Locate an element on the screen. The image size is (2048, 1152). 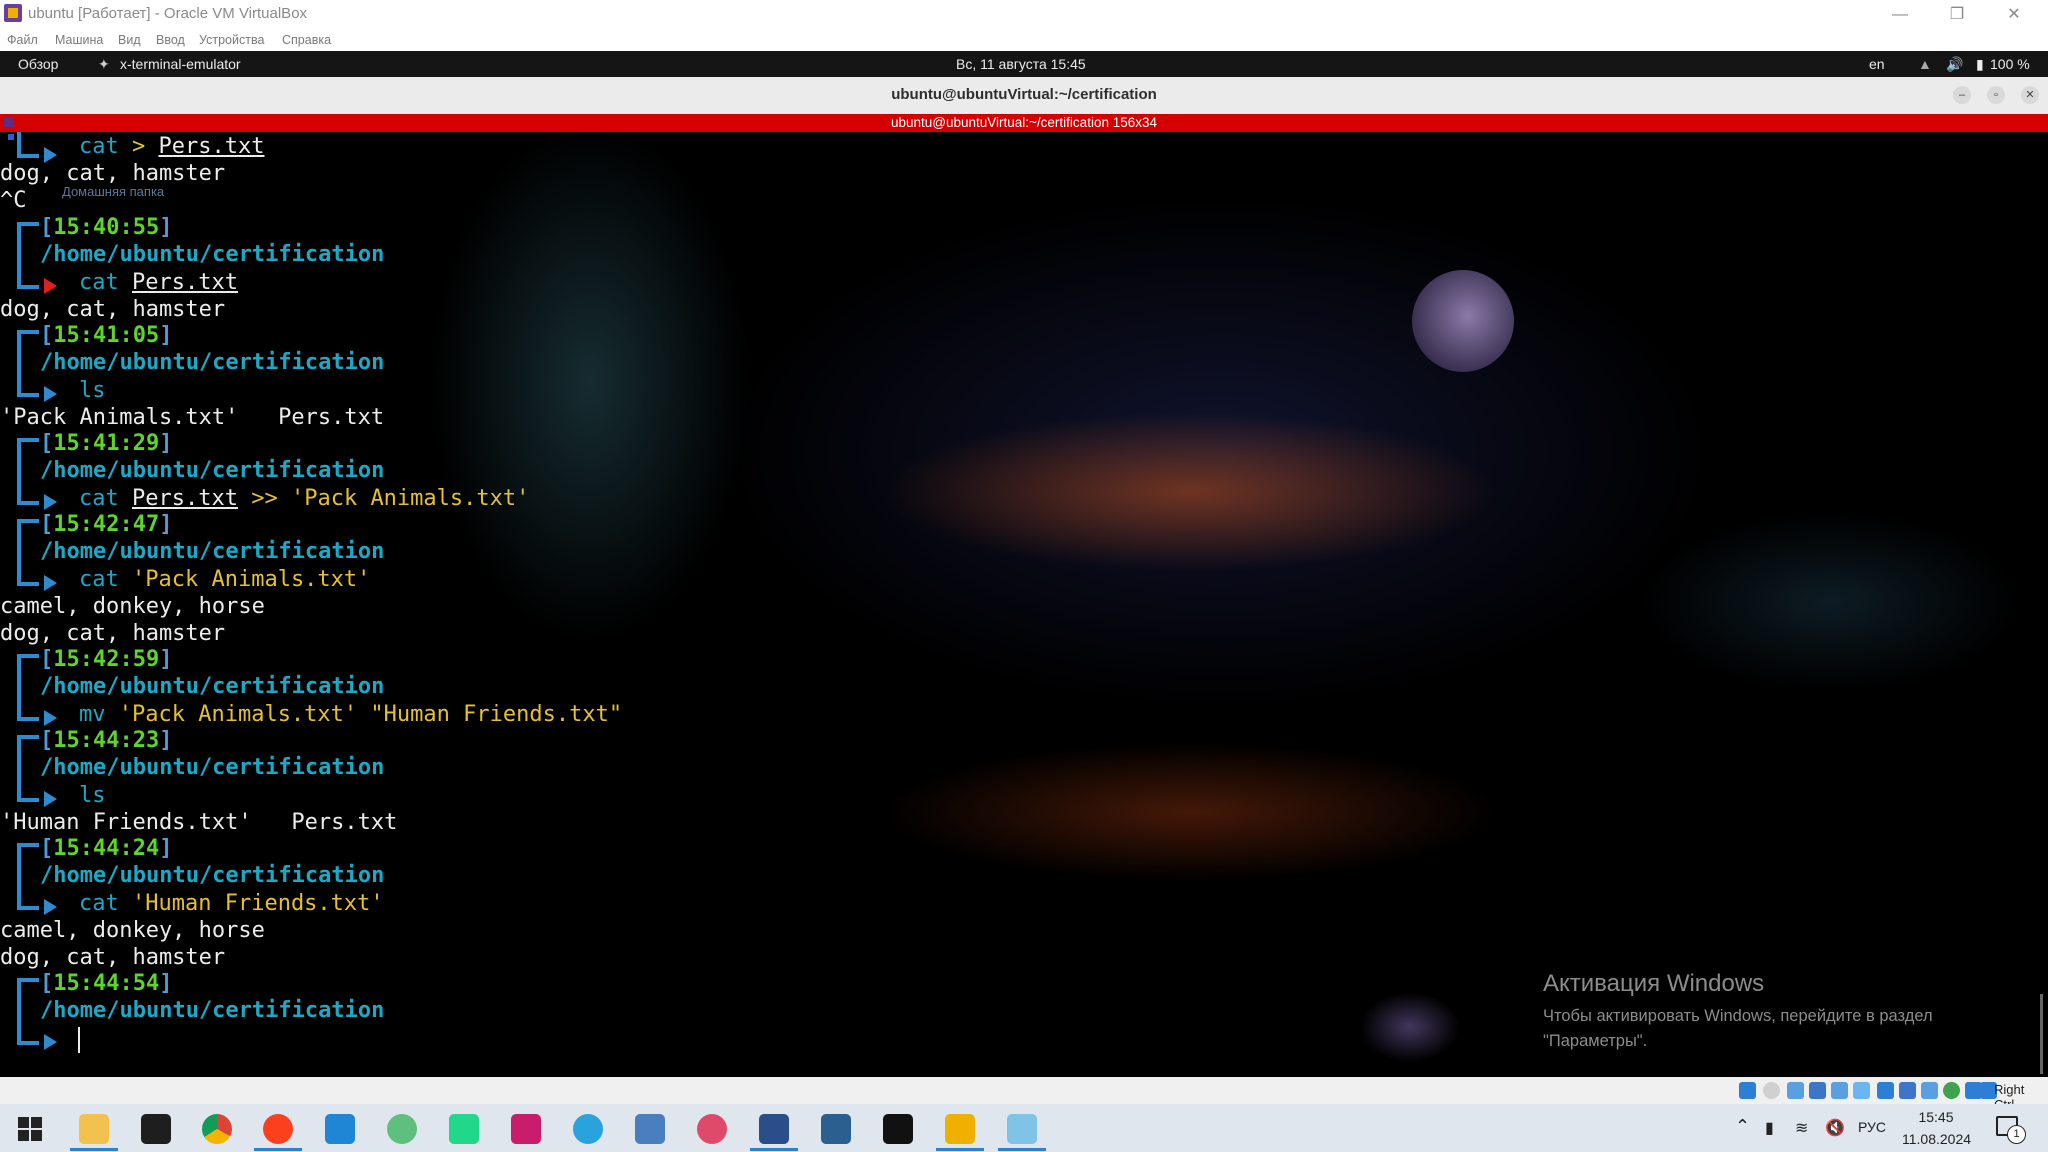
mysql-workbench-icon is located at coordinates (836, 1129).